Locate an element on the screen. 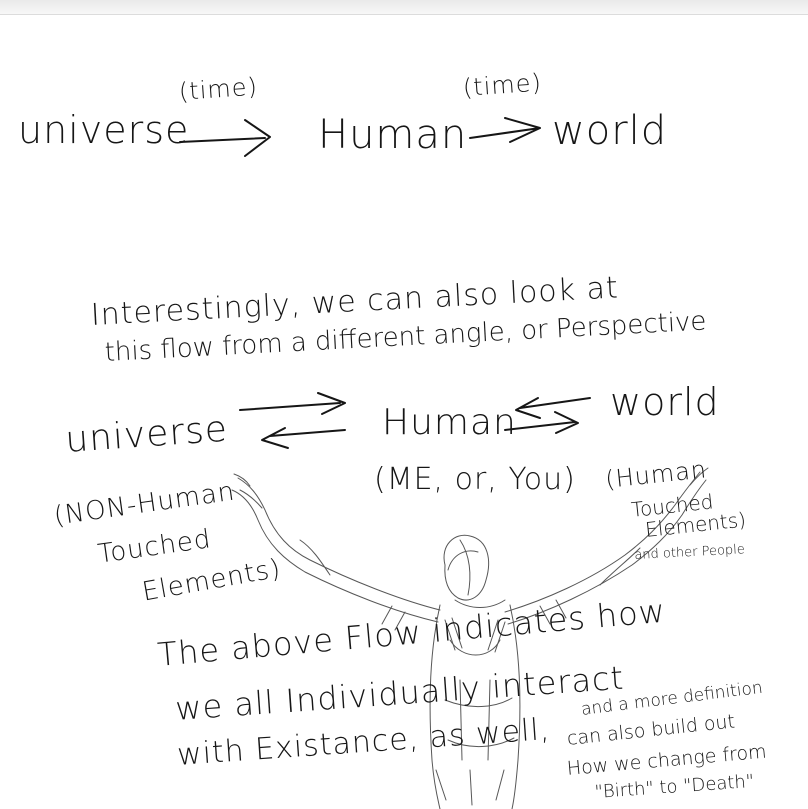 The height and width of the screenshot is (809, 808). arrow-universe-to-human is located at coordinates (292, 403).